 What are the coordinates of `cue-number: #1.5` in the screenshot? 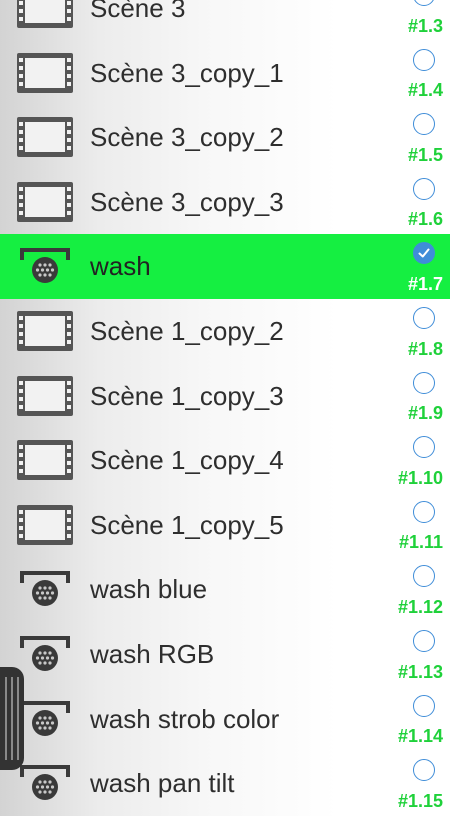 It's located at (425, 154).